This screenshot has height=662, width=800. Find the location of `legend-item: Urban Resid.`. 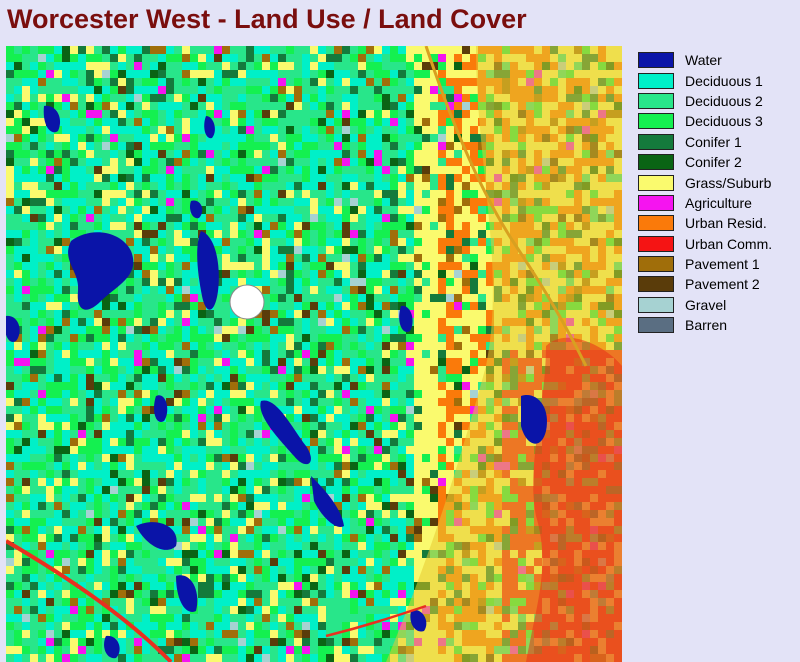

legend-item: Urban Resid. is located at coordinates (719, 223).